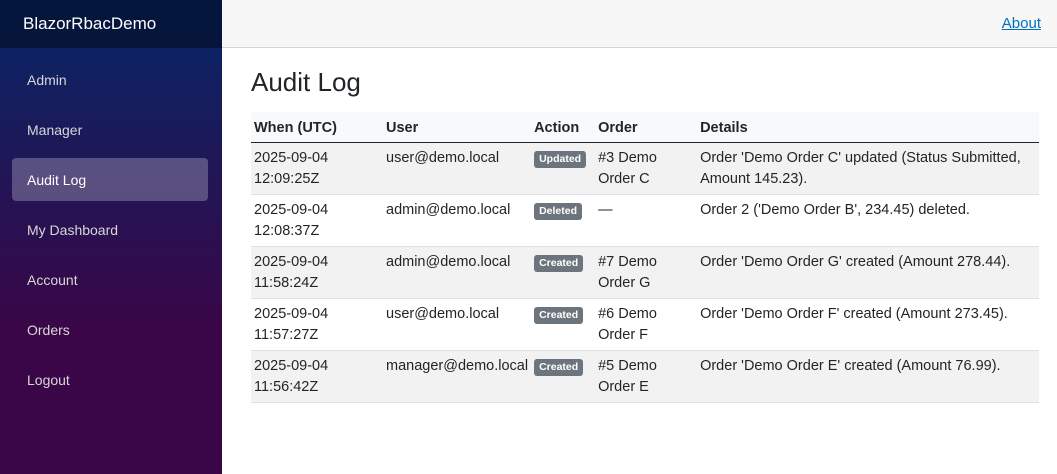 The image size is (1057, 474). I want to click on when-time: 11:58:24Z, so click(286, 282).